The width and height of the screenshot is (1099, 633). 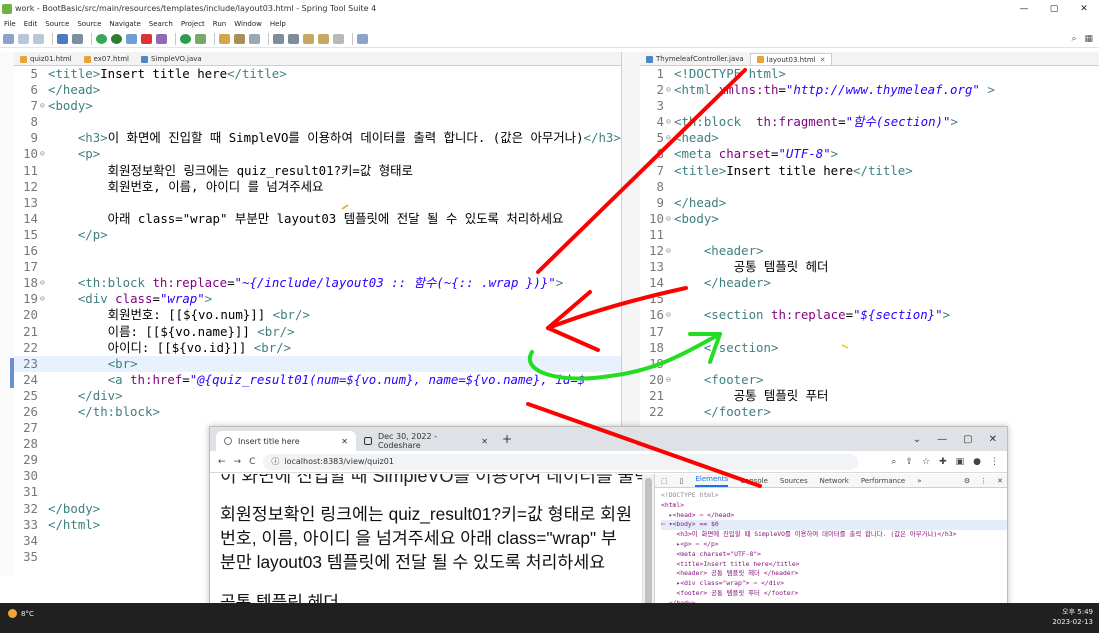 What do you see at coordinates (794, 481) in the screenshot?
I see `devtools-tab-sources: Sources` at bounding box center [794, 481].